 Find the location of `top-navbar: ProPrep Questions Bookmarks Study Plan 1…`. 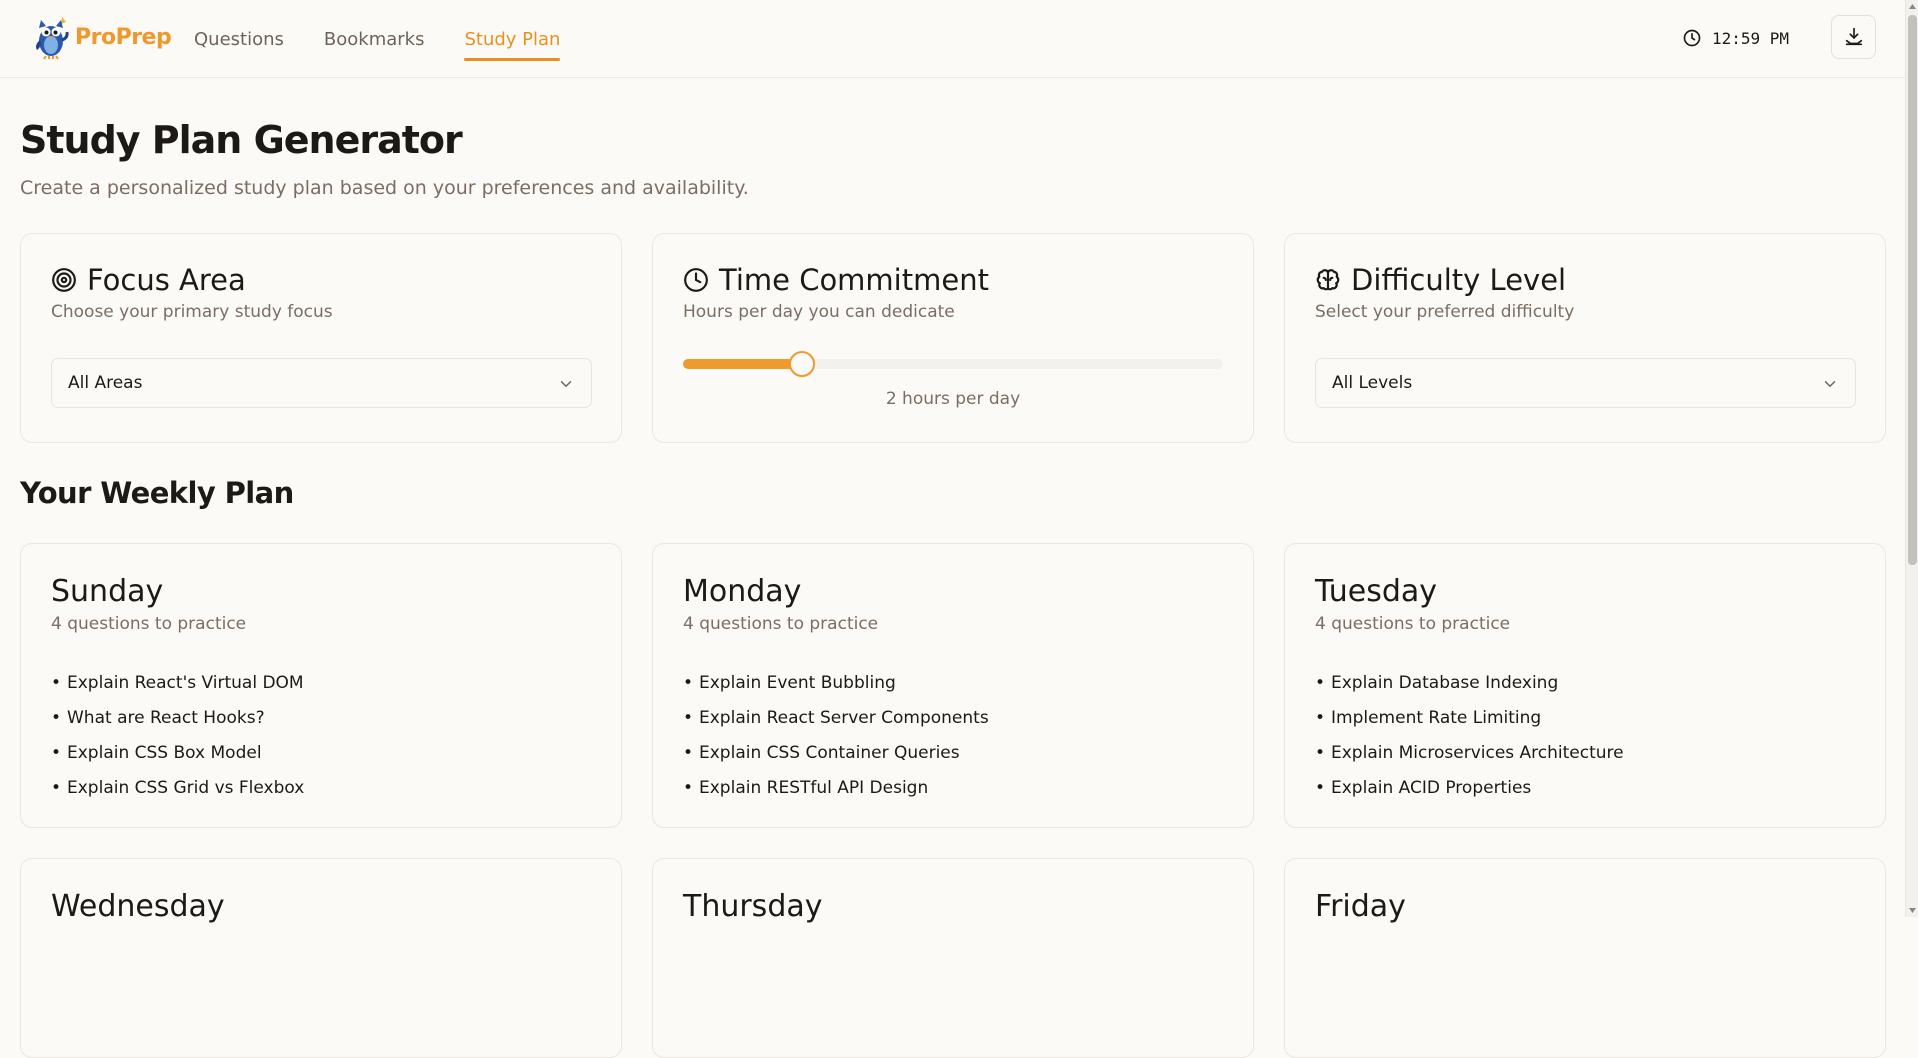

top-navbar: ProPrep Questions Bookmarks Study Plan 1… is located at coordinates (952, 39).